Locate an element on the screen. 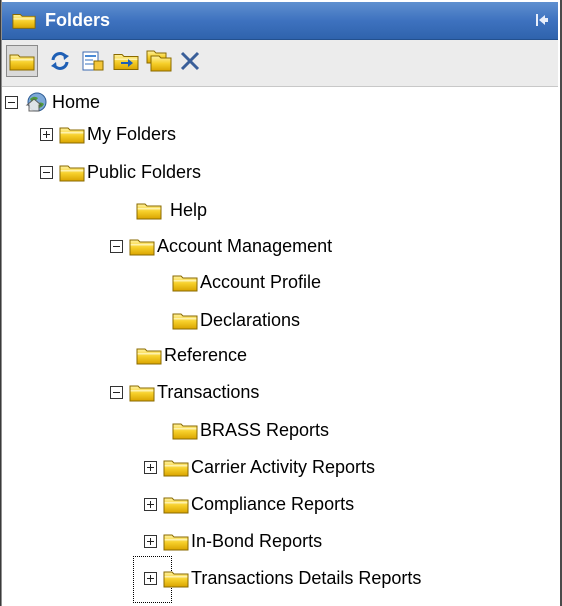 This screenshot has height=606, width=562. refresh-button is located at coordinates (60, 61).